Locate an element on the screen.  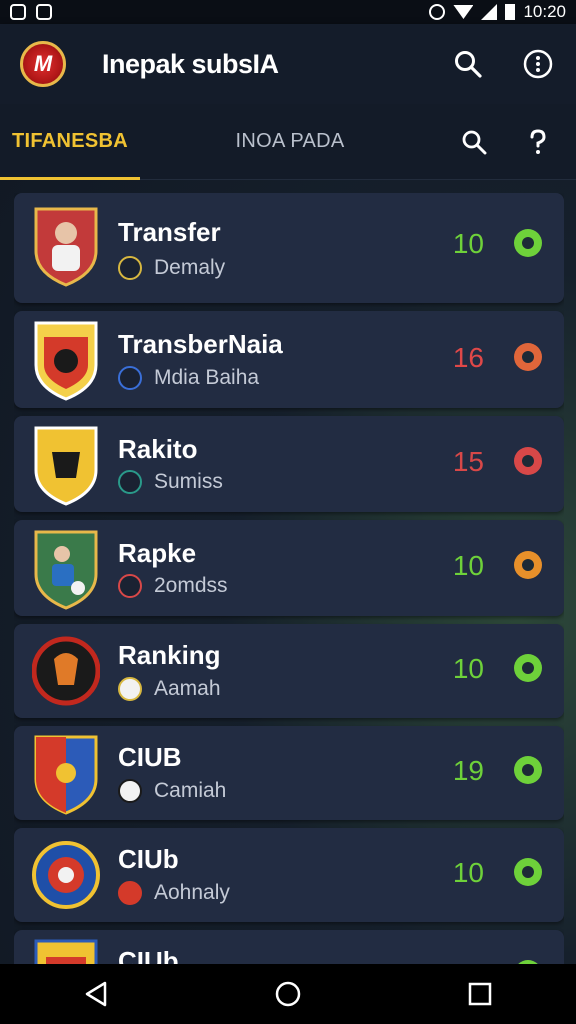
club-subtitle: Demaly is located at coordinates (171, 268).